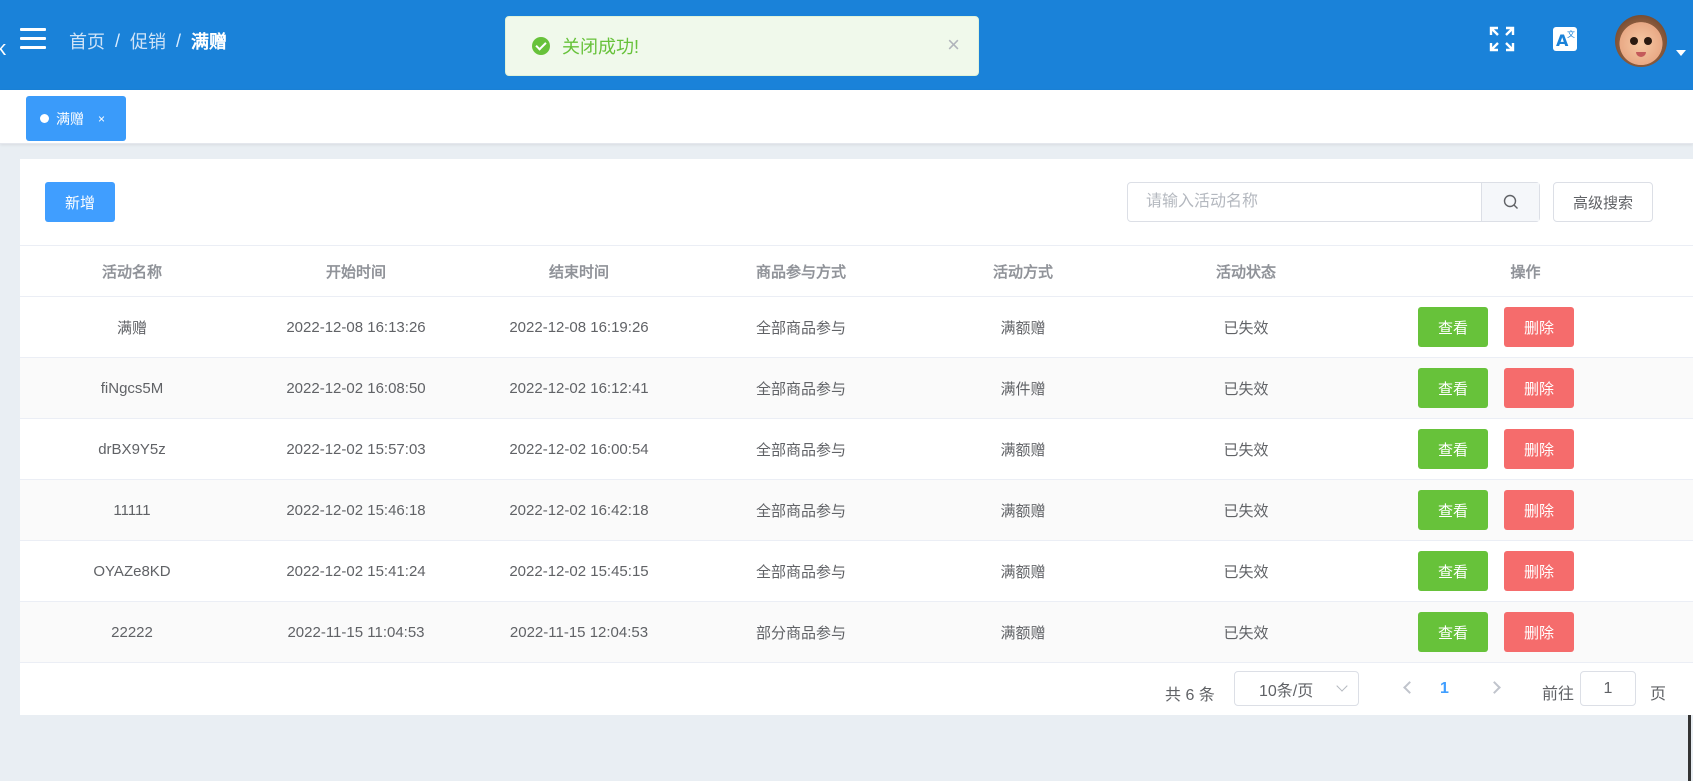 The image size is (1693, 781). Describe the element at coordinates (356, 271) in the screenshot. I see `column-header: 开始时间` at that location.